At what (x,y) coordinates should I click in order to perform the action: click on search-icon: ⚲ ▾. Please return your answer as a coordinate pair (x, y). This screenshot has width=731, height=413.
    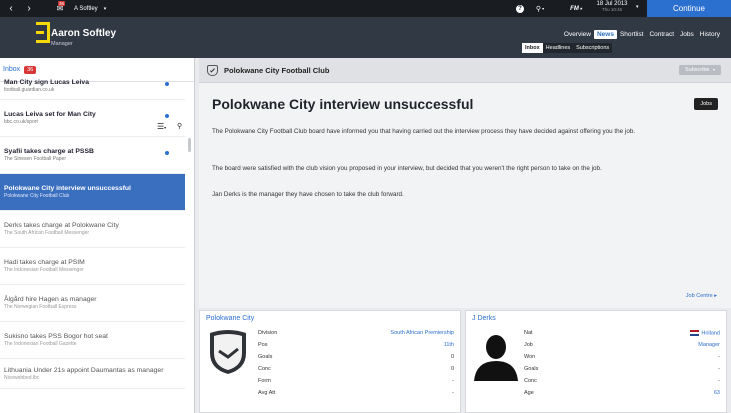
    Looking at the image, I should click on (540, 8).